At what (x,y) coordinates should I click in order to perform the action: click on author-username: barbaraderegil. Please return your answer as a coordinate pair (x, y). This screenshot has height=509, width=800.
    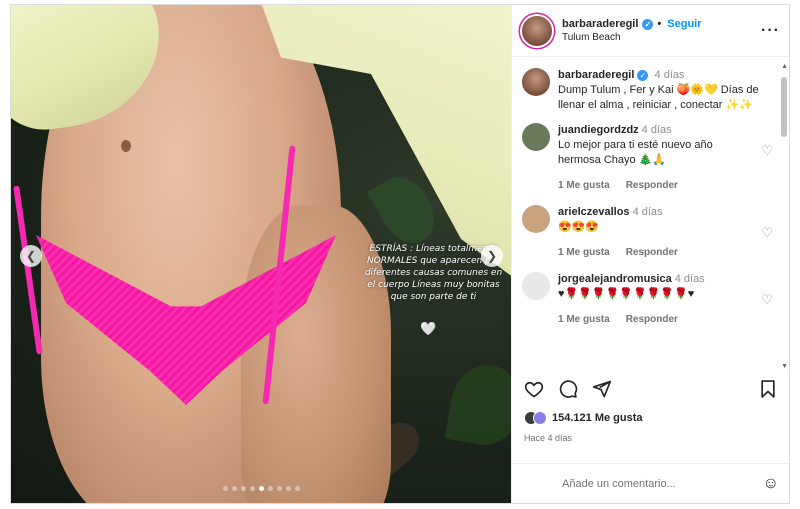
    Looking at the image, I should click on (600, 24).